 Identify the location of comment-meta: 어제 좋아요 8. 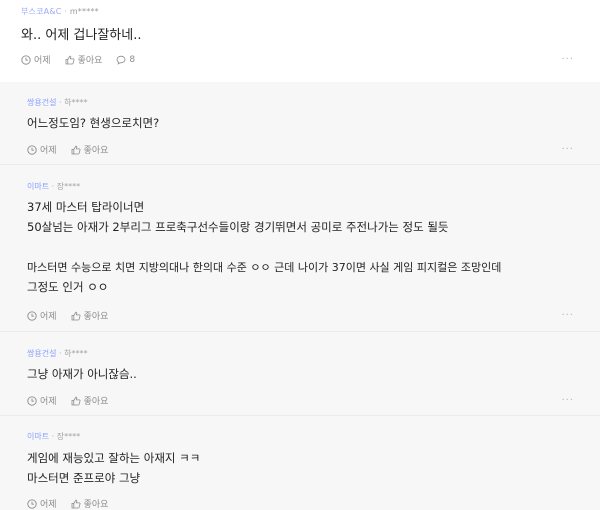
(78, 59).